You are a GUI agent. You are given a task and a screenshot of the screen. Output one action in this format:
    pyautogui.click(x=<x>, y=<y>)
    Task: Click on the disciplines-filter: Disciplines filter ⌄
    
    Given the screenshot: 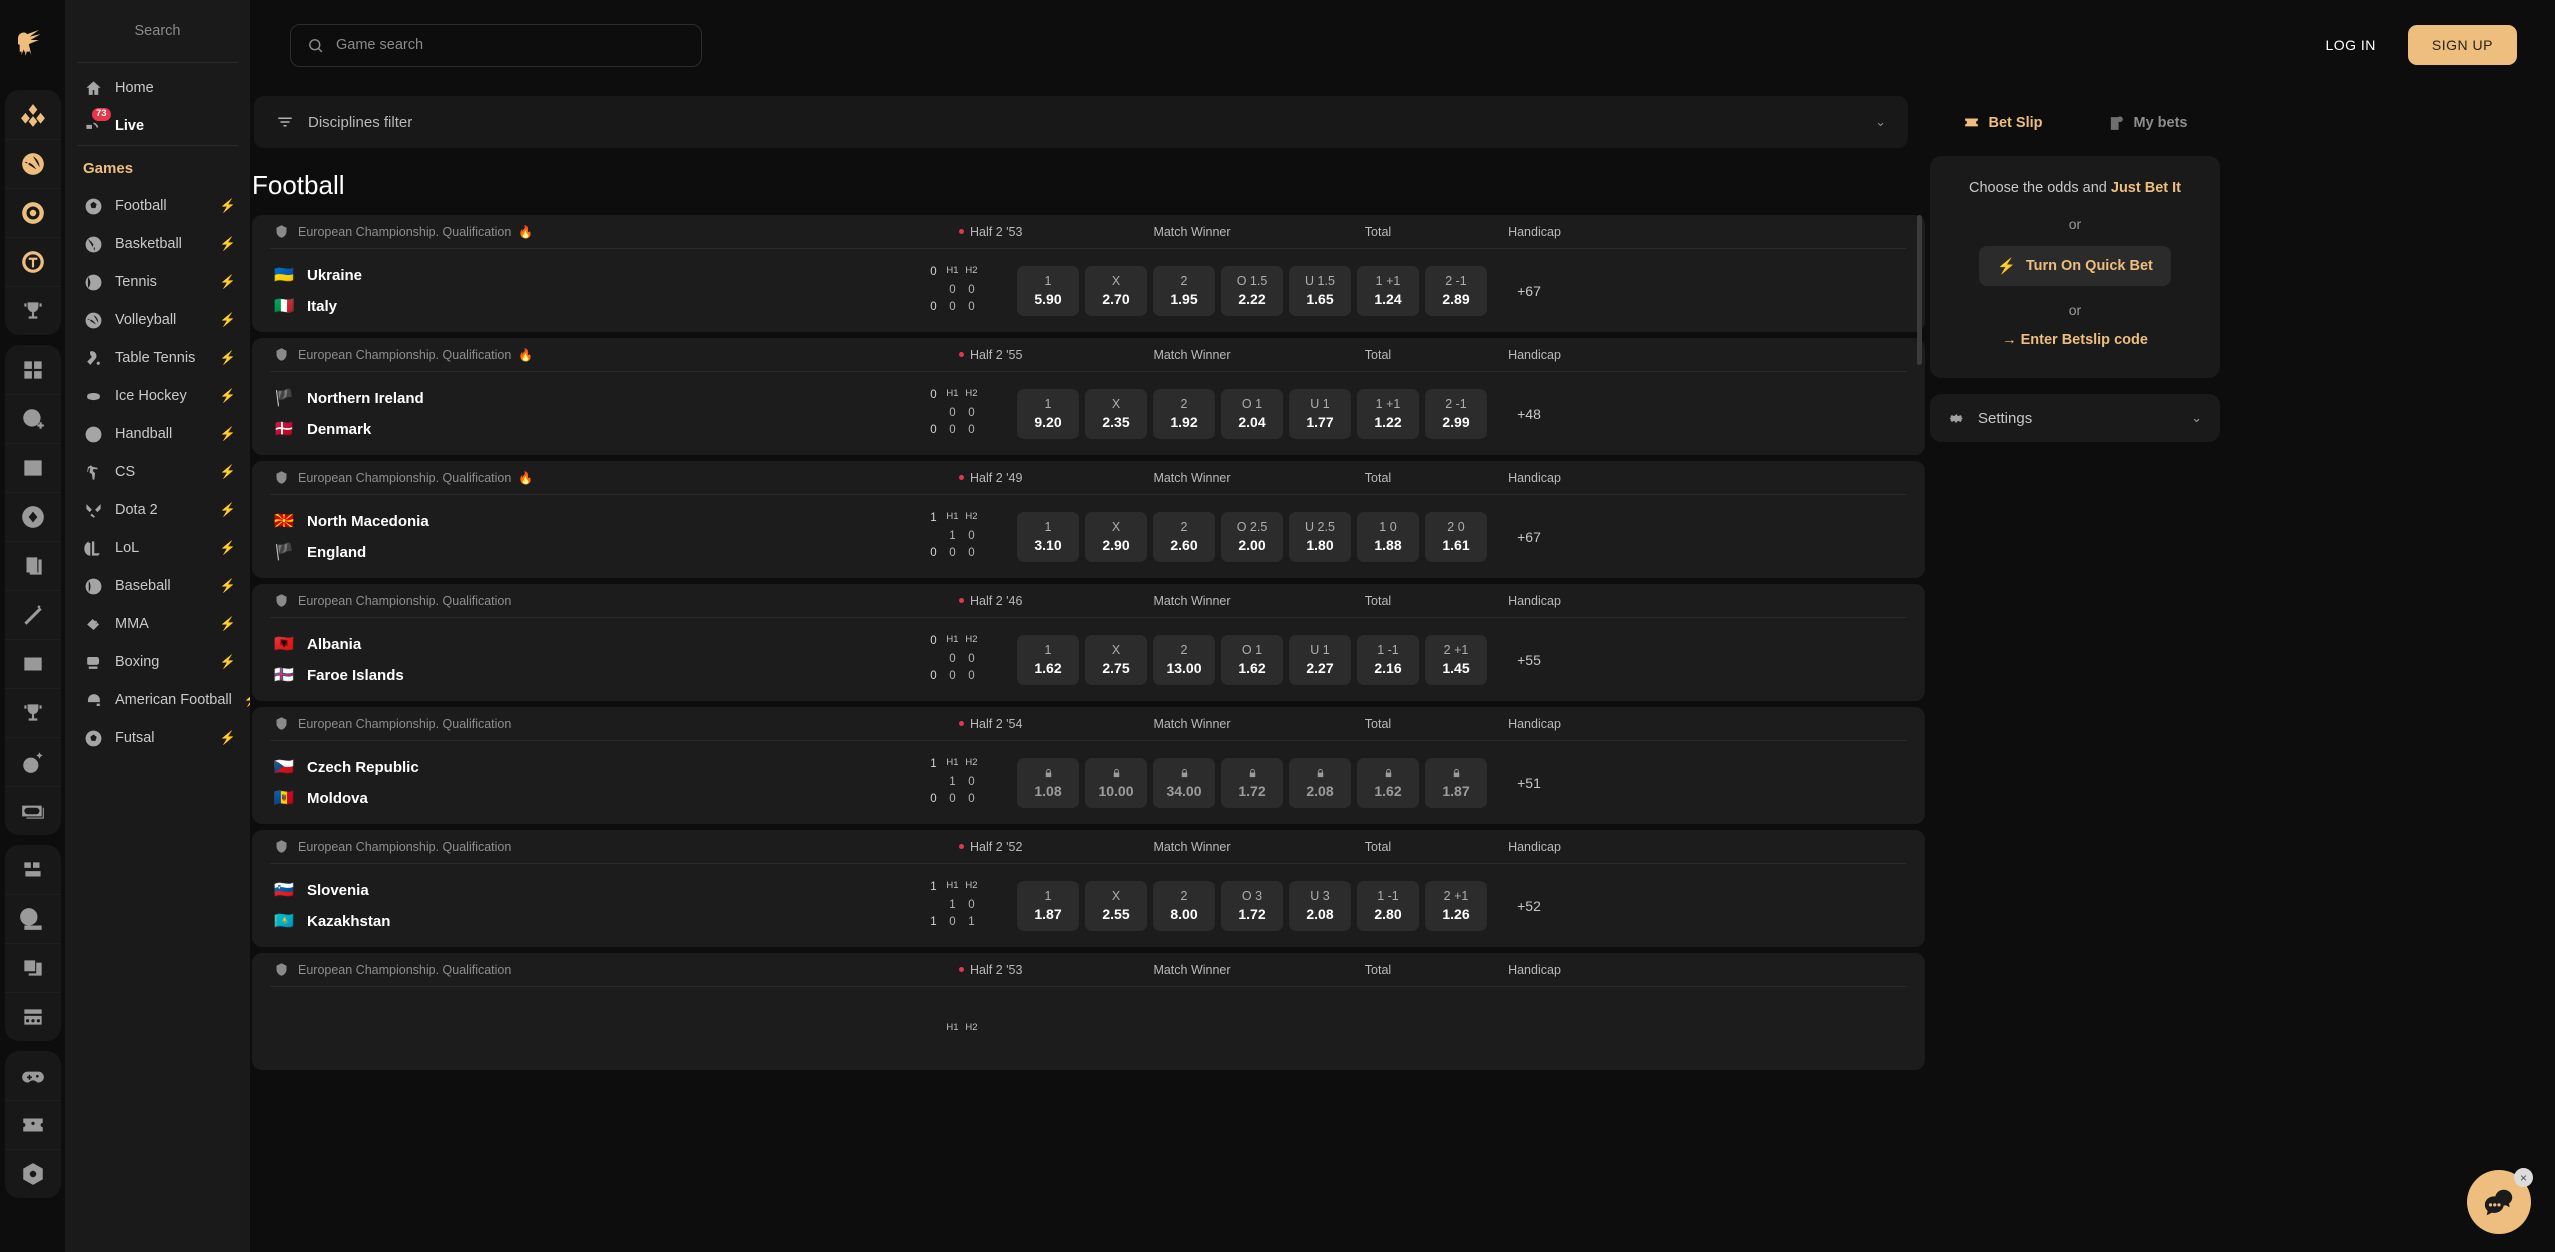 What is the action you would take?
    pyautogui.click(x=1081, y=122)
    